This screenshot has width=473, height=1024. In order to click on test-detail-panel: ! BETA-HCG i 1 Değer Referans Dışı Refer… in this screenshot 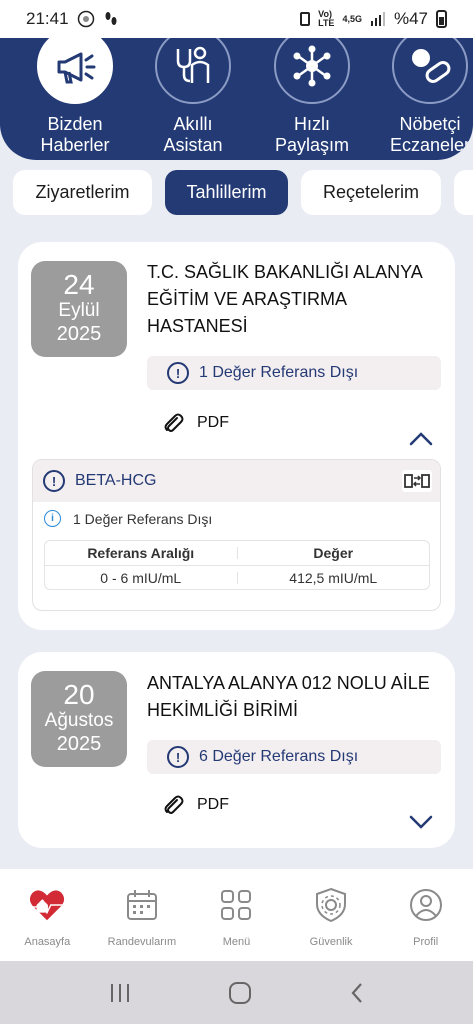, I will do `click(236, 535)`.